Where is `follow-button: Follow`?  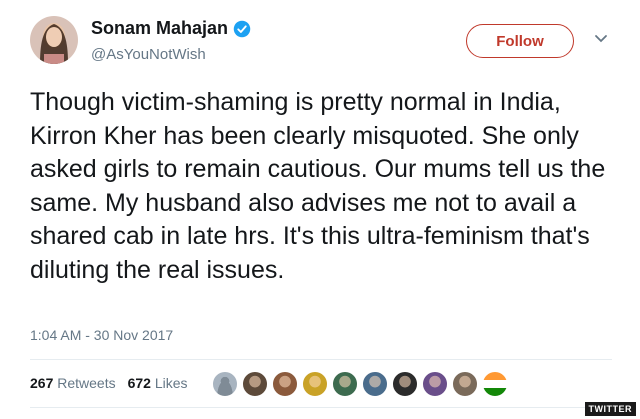
follow-button: Follow is located at coordinates (520, 41).